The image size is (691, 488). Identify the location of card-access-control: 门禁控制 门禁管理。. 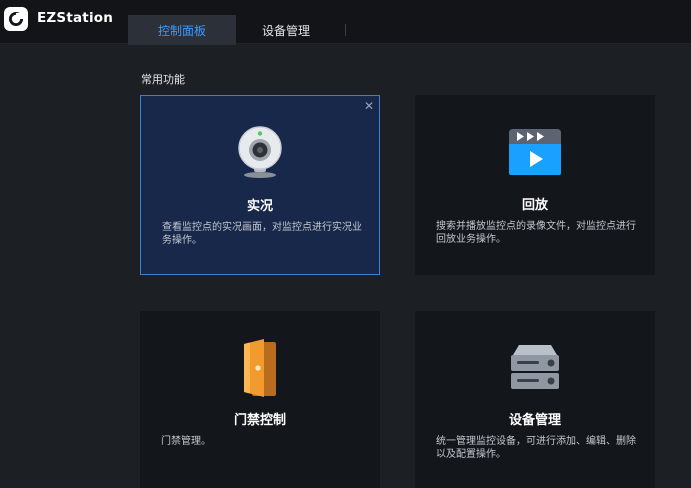
(260, 399).